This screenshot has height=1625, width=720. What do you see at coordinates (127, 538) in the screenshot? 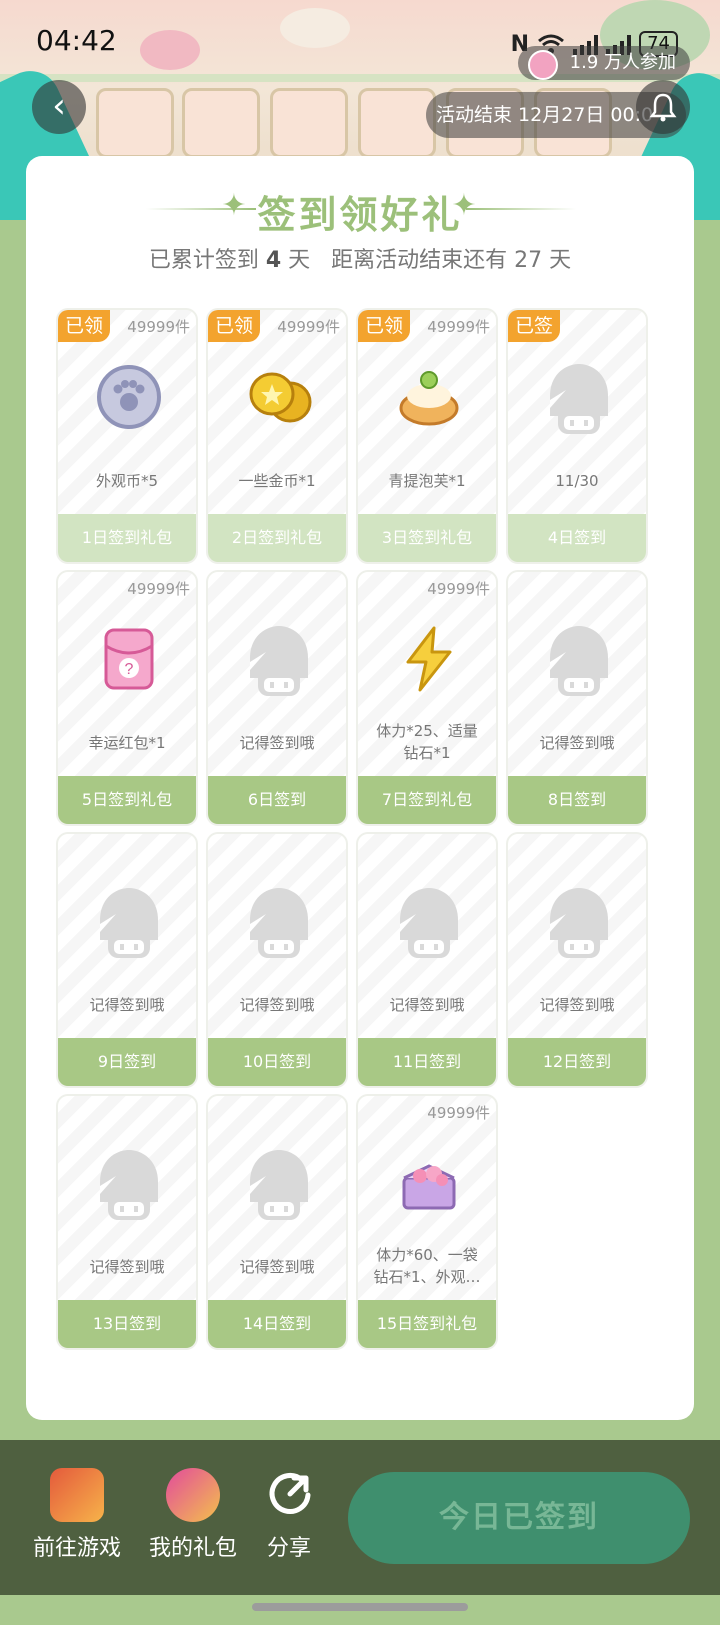
I see `gift-day-label: 1日签到礼包` at bounding box center [127, 538].